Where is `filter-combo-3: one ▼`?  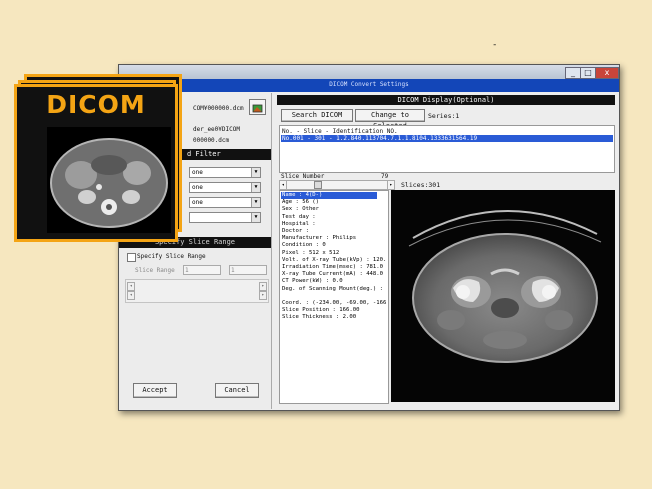
filter-combo-3: one ▼ is located at coordinates (225, 202).